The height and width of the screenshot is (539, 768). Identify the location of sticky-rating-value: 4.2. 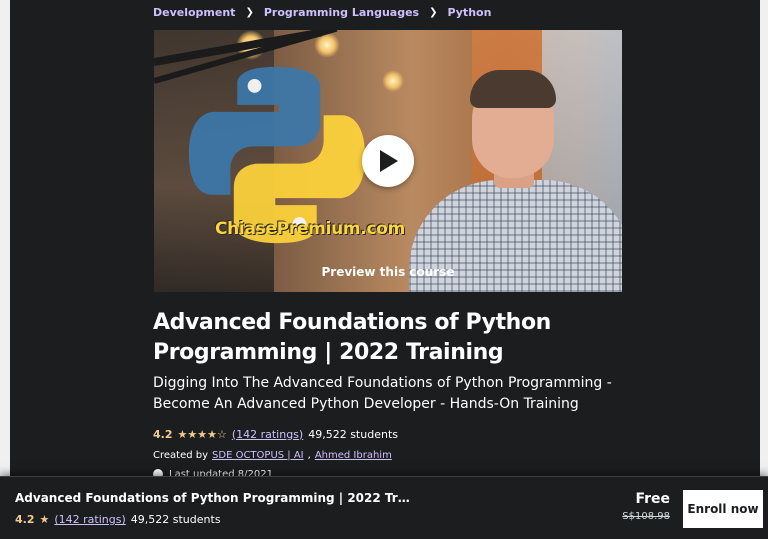
(25, 519).